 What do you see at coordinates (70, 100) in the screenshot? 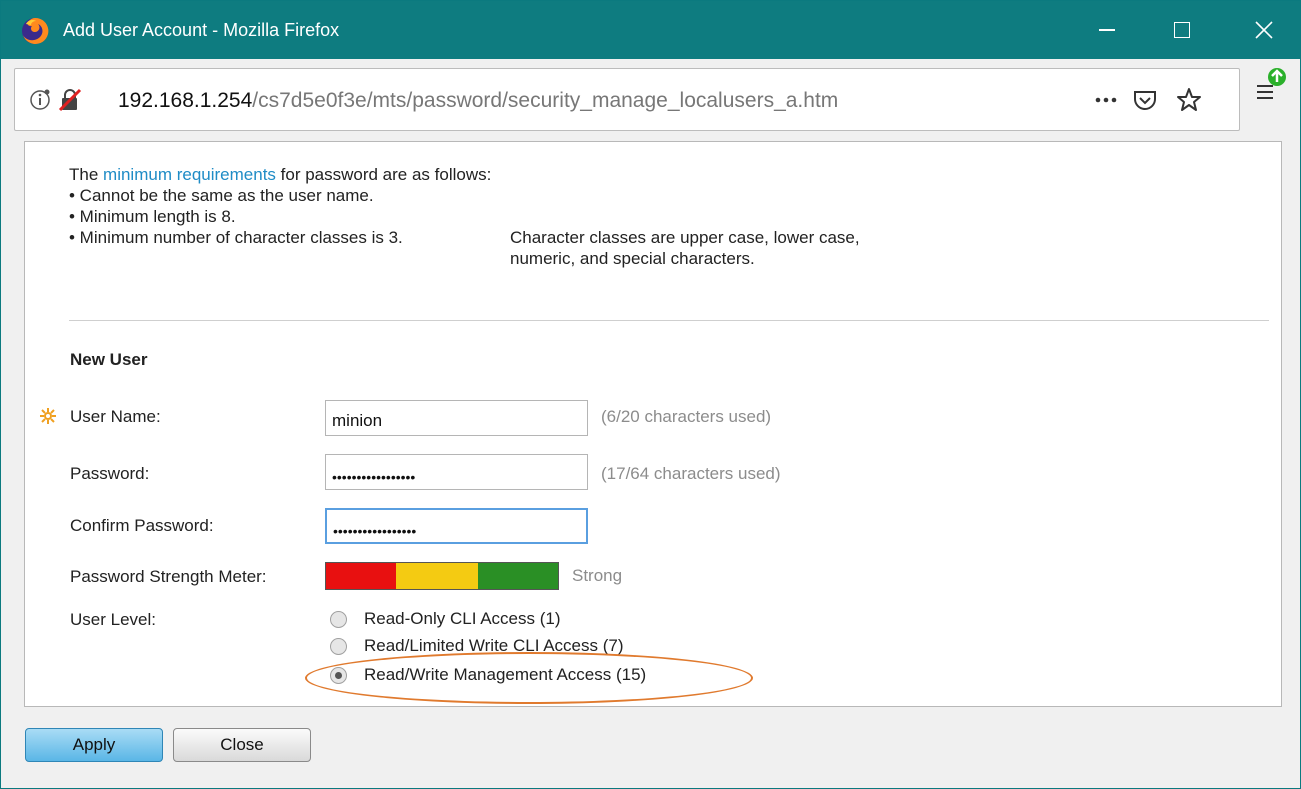
I see `insecure-lock-icon` at bounding box center [70, 100].